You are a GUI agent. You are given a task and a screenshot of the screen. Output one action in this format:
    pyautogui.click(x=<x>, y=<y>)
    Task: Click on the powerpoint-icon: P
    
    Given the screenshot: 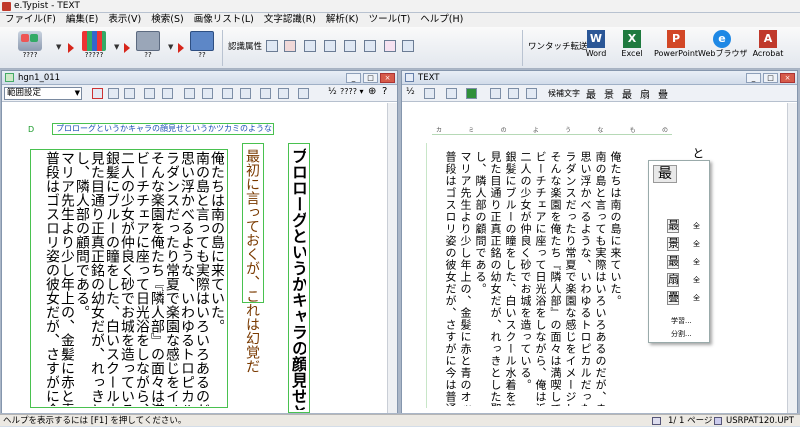 What is the action you would take?
    pyautogui.click(x=676, y=39)
    